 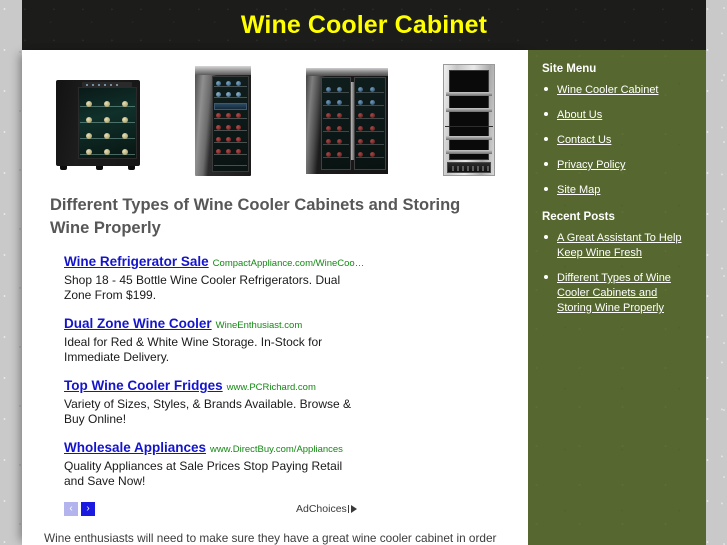 I want to click on adchoices-label: AdChoices, so click(x=321, y=509).